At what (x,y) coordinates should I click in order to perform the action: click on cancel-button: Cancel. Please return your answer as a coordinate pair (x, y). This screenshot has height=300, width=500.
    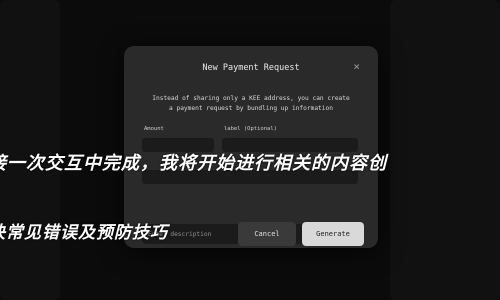
    Looking at the image, I should click on (267, 234).